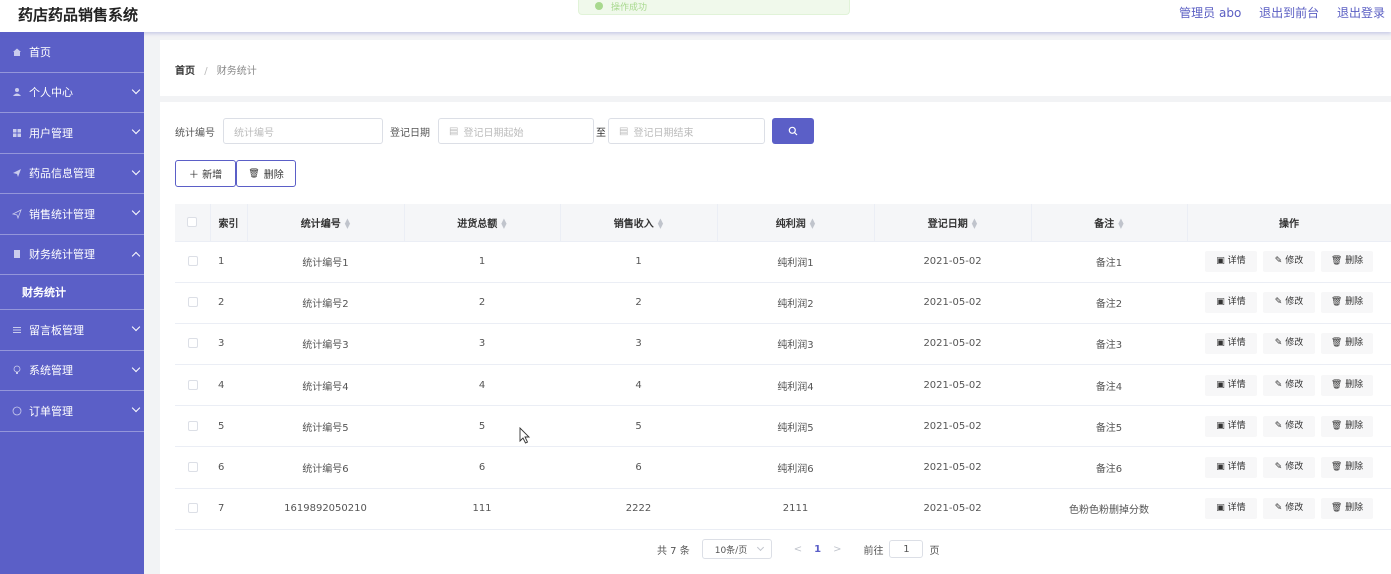 This screenshot has height=574, width=1391. Describe the element at coordinates (639, 223) in the screenshot. I see `col-sales: 销售收入 ▲ ▼` at that location.